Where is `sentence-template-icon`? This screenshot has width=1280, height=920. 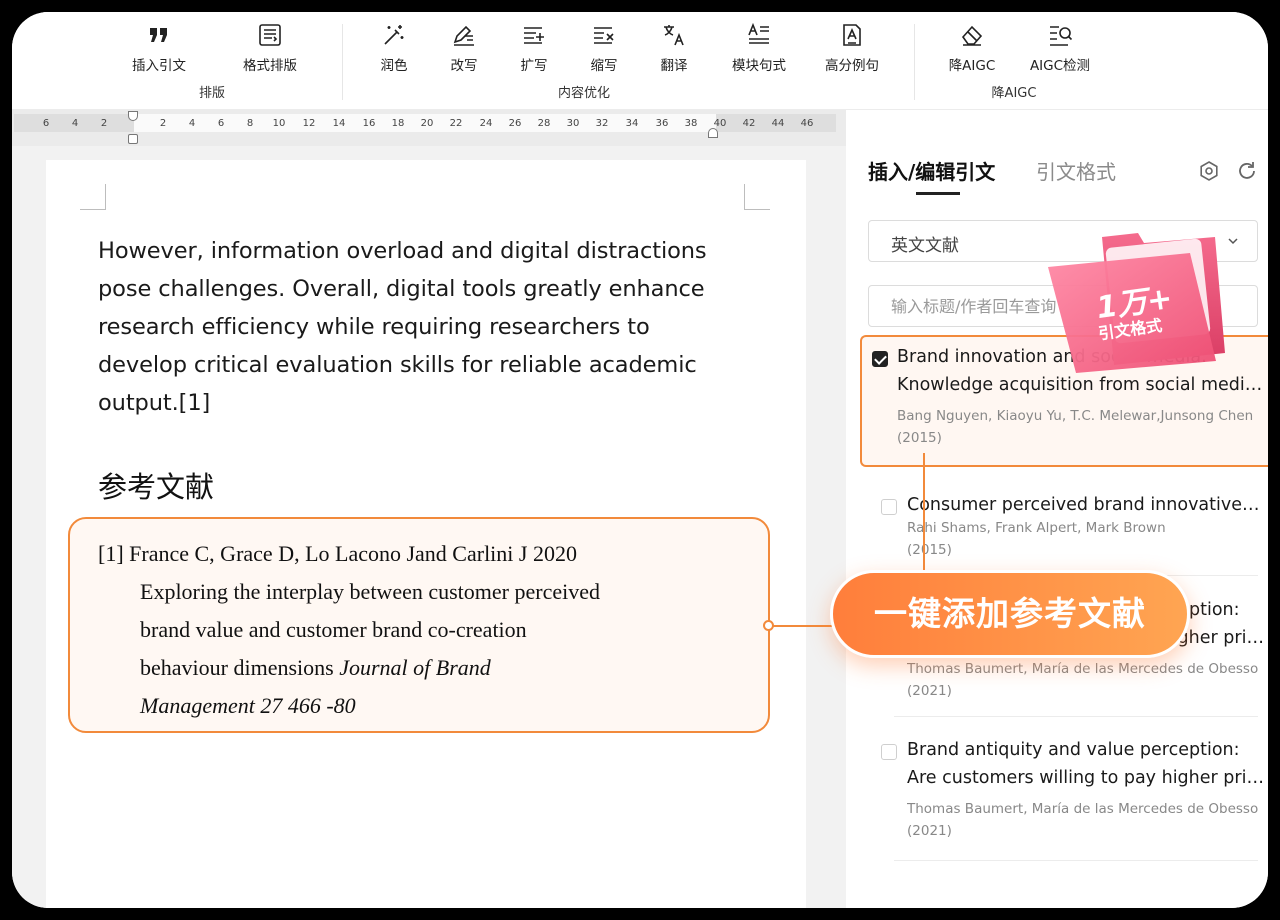
sentence-template-icon is located at coordinates (758, 33).